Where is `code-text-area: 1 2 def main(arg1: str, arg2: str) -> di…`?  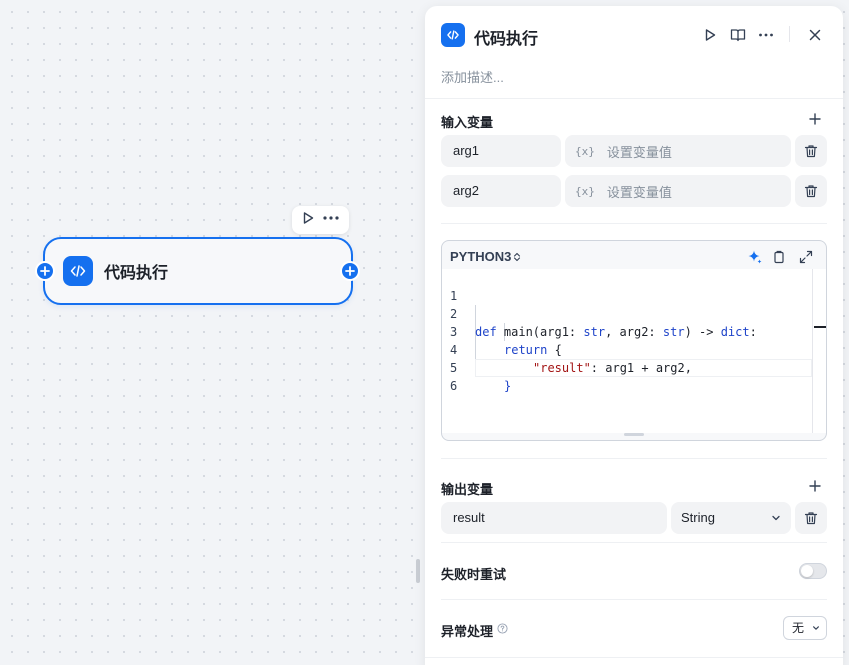 code-text-area: 1 2 def main(arg1: str, arg2: str) -> di… is located at coordinates (627, 351).